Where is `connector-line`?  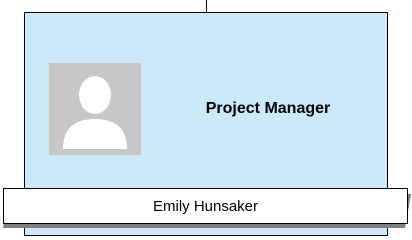 connector-line is located at coordinates (206, 6).